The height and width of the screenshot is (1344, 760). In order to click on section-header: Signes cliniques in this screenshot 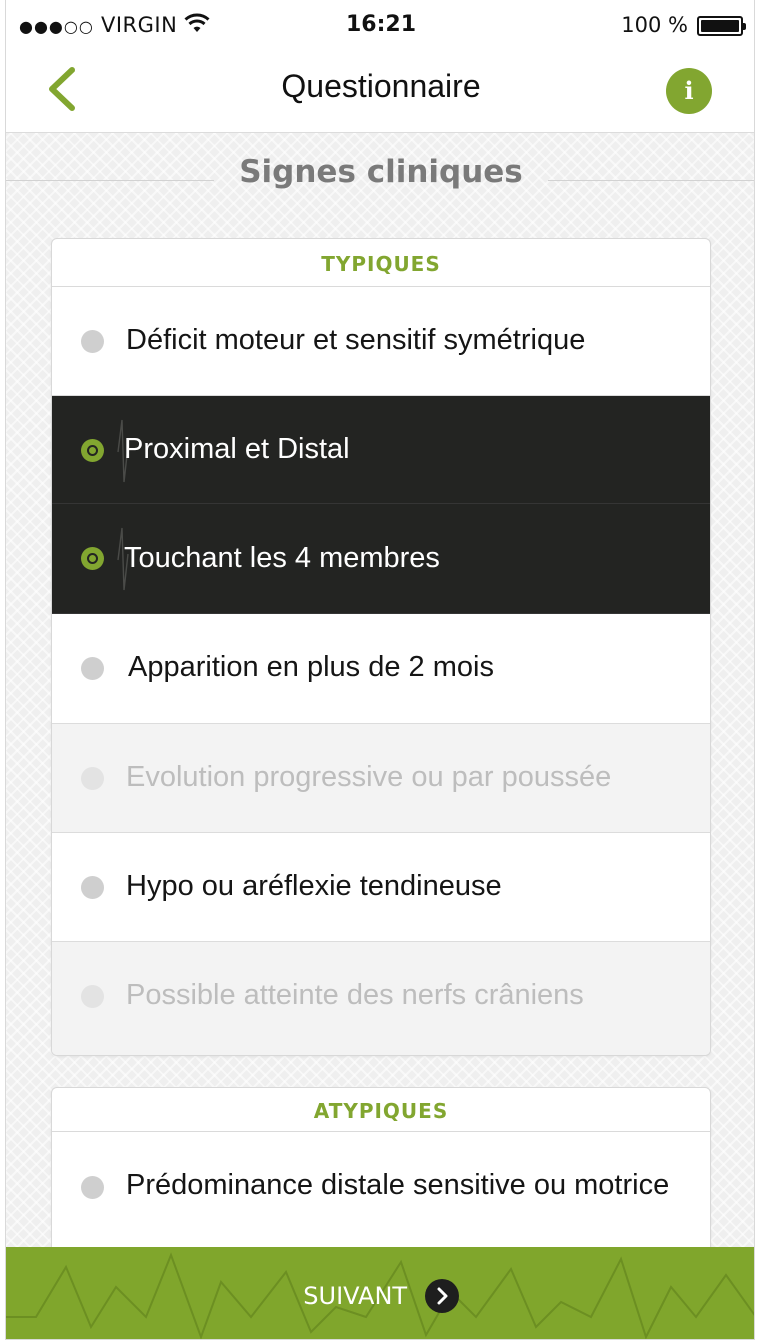, I will do `click(380, 177)`.